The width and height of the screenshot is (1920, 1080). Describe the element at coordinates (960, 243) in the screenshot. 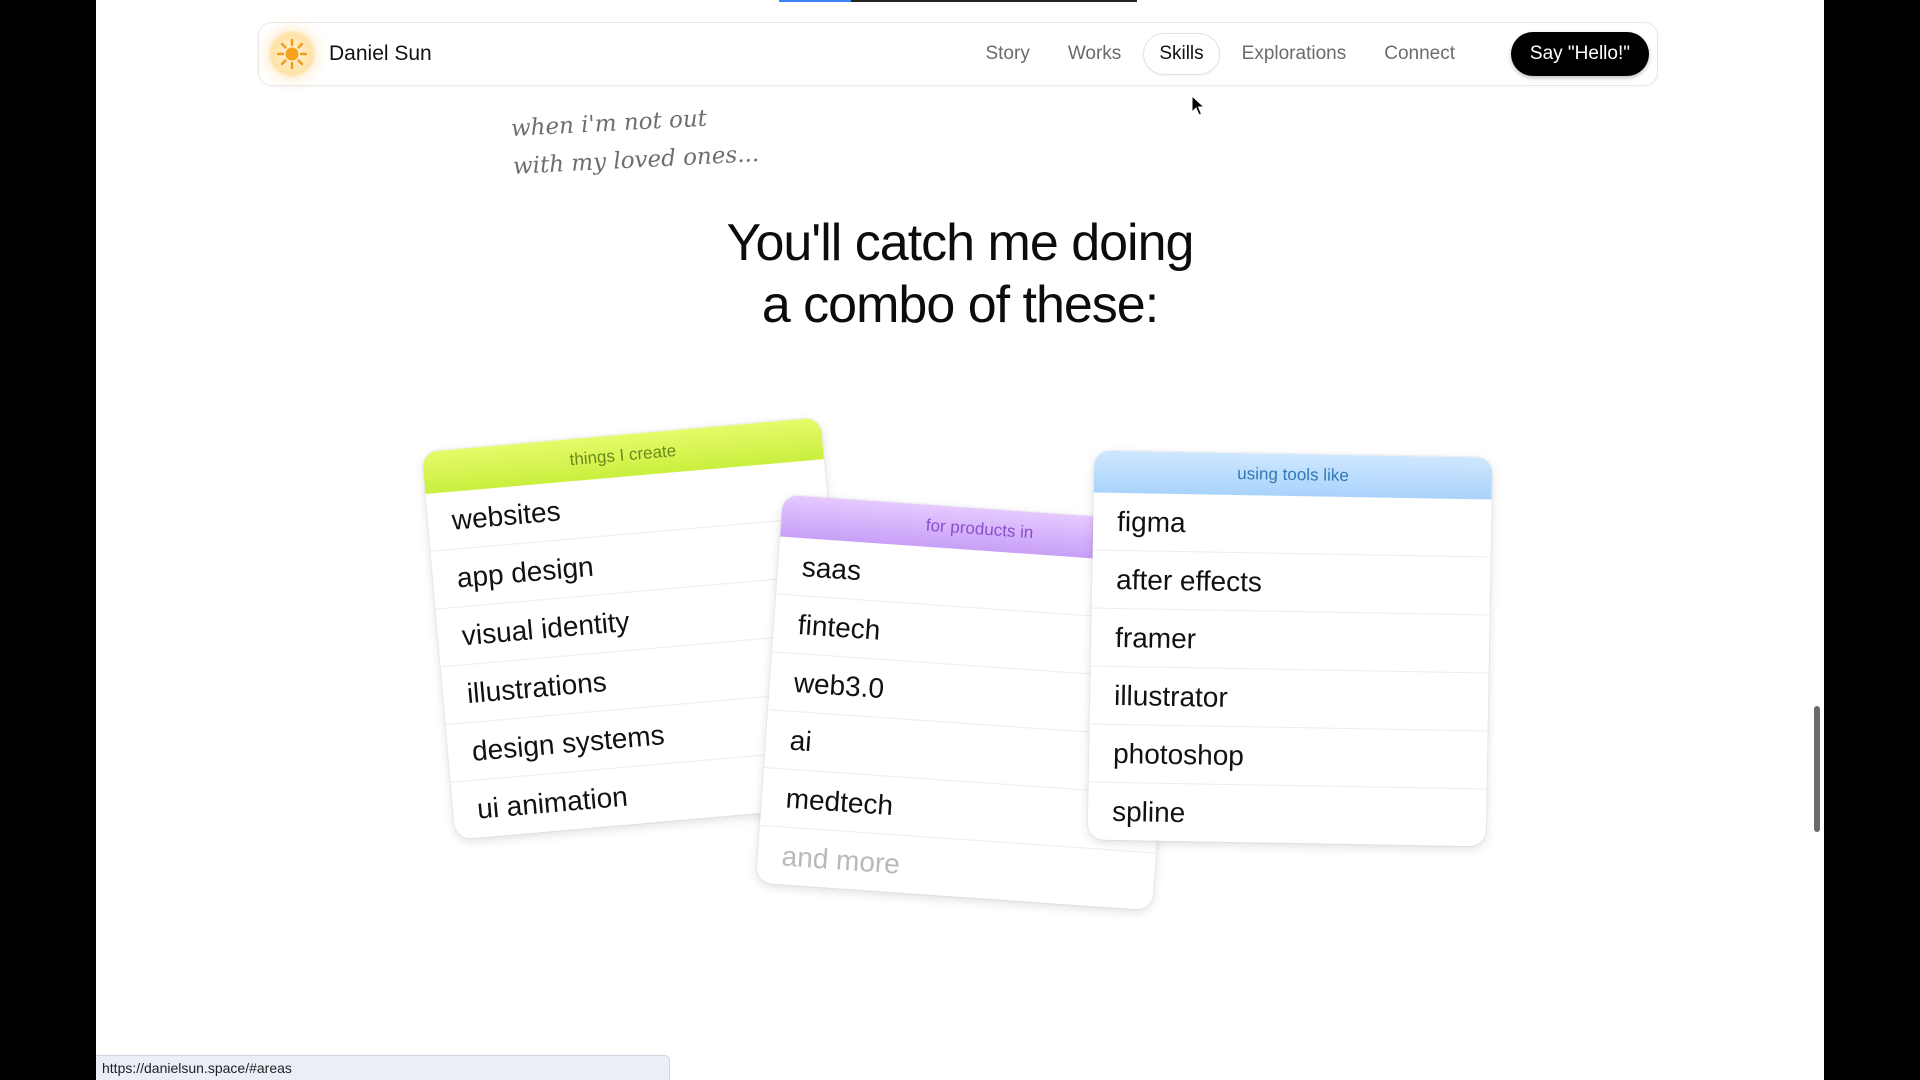

I see `heading-line-1: You'll catch me doing` at that location.